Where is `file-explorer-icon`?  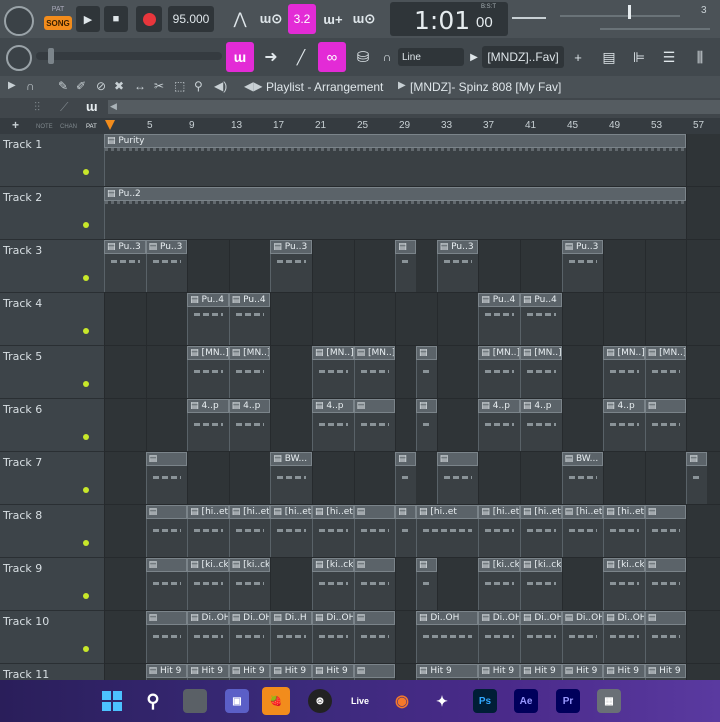
file-explorer-icon is located at coordinates (195, 701).